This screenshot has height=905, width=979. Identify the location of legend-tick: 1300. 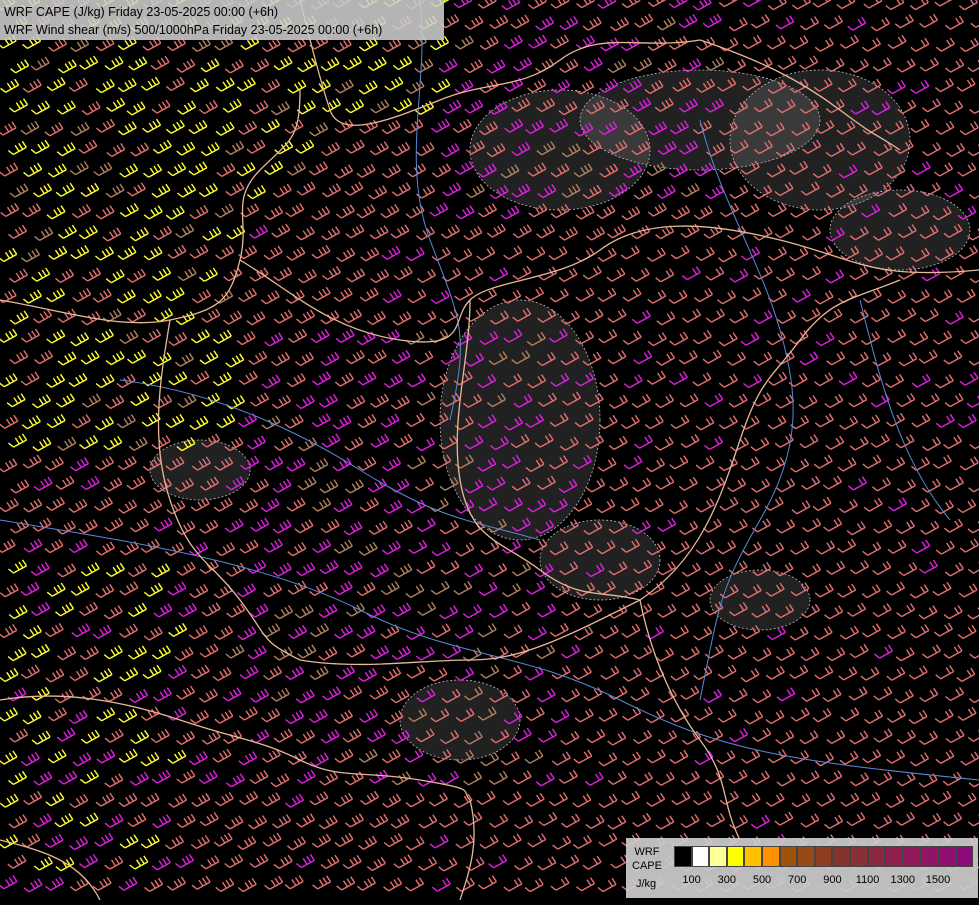
(903, 880).